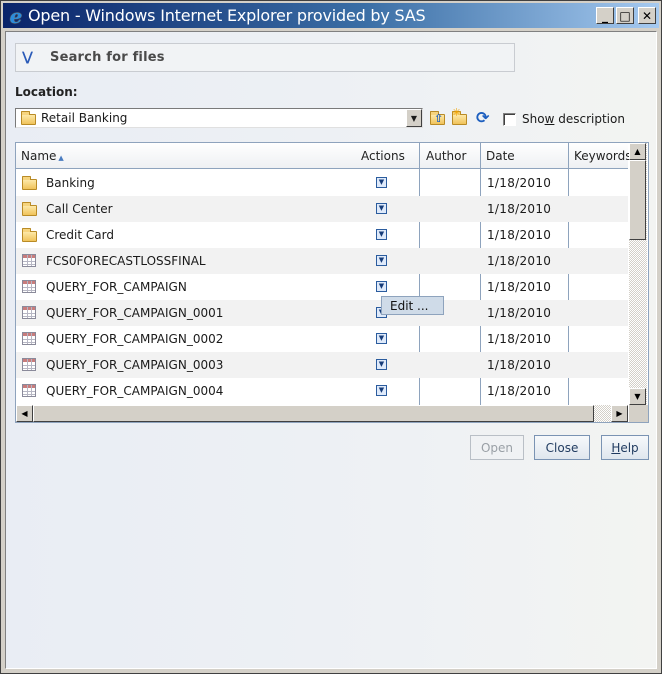  What do you see at coordinates (80, 235) in the screenshot?
I see `row-name: Credit Card` at bounding box center [80, 235].